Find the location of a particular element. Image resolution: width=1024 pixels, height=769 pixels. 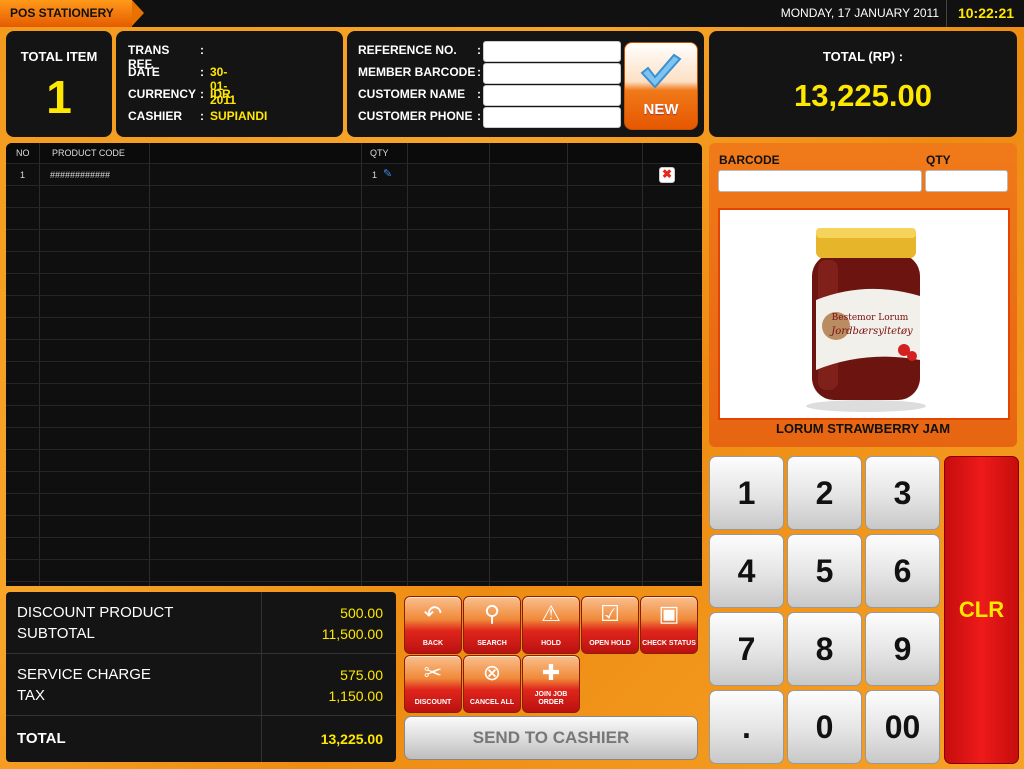

discount-button: ✂ DISCOUNT is located at coordinates (433, 684).